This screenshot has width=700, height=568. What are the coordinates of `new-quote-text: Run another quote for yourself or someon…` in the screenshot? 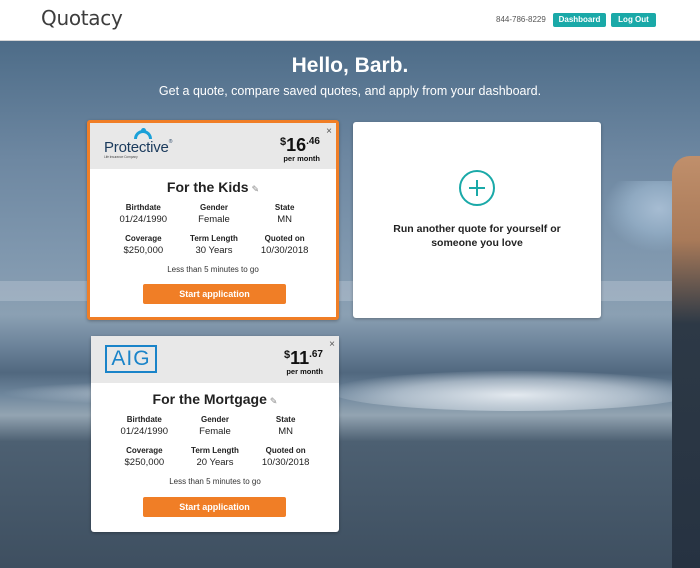 It's located at (477, 236).